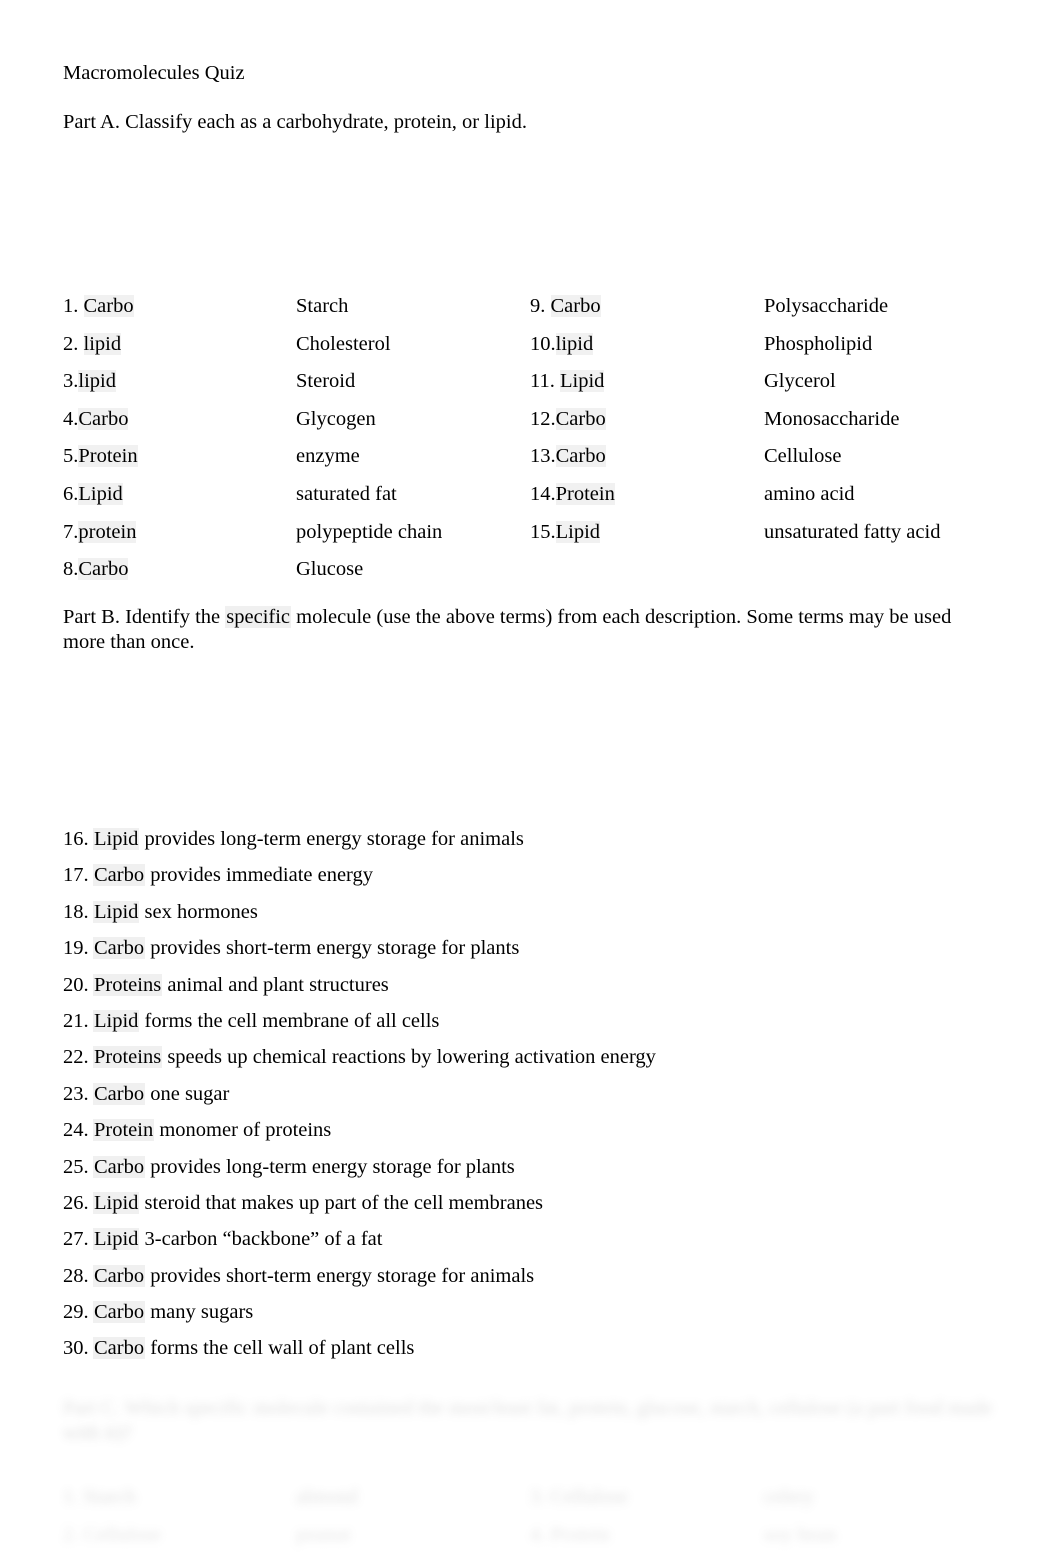  What do you see at coordinates (579, 1497) in the screenshot?
I see `pc-cell-3: 3. Cellulose` at bounding box center [579, 1497].